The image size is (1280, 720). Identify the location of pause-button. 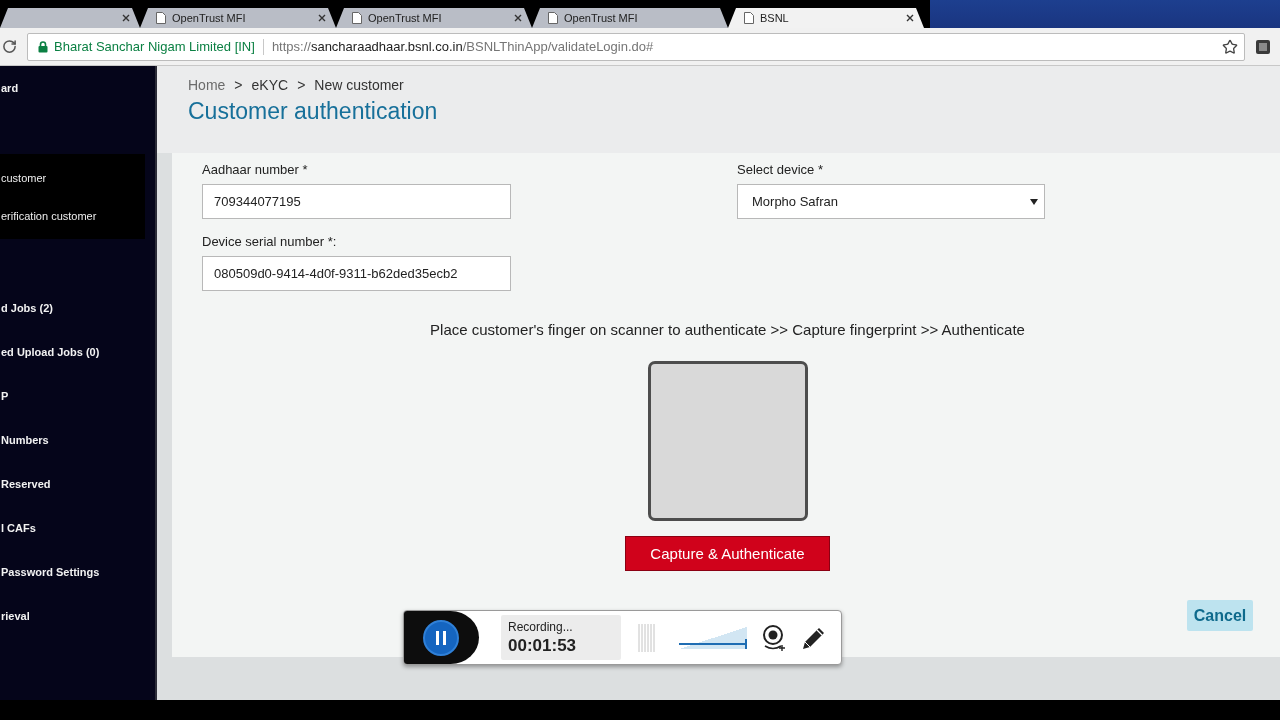
(441, 637).